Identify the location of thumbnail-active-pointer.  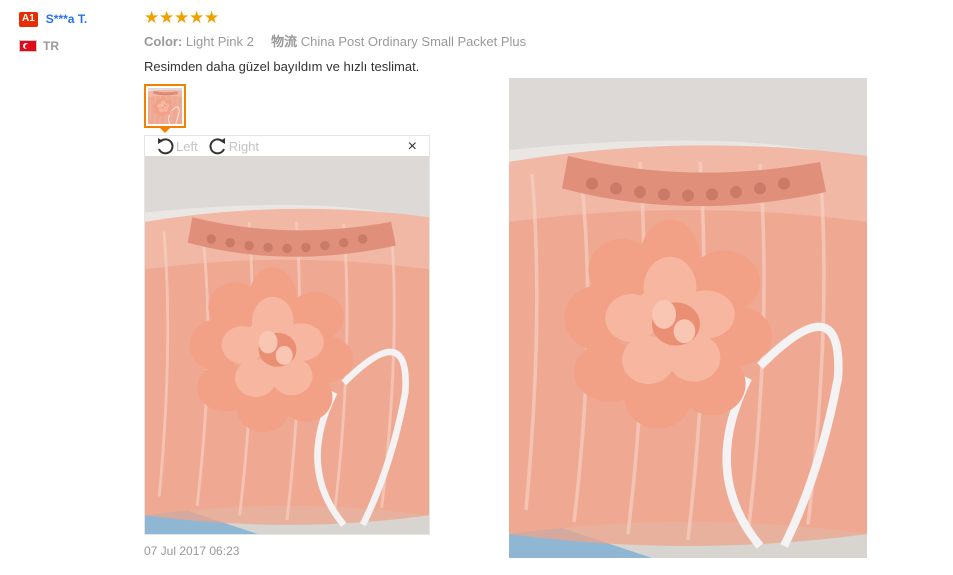
(165, 130).